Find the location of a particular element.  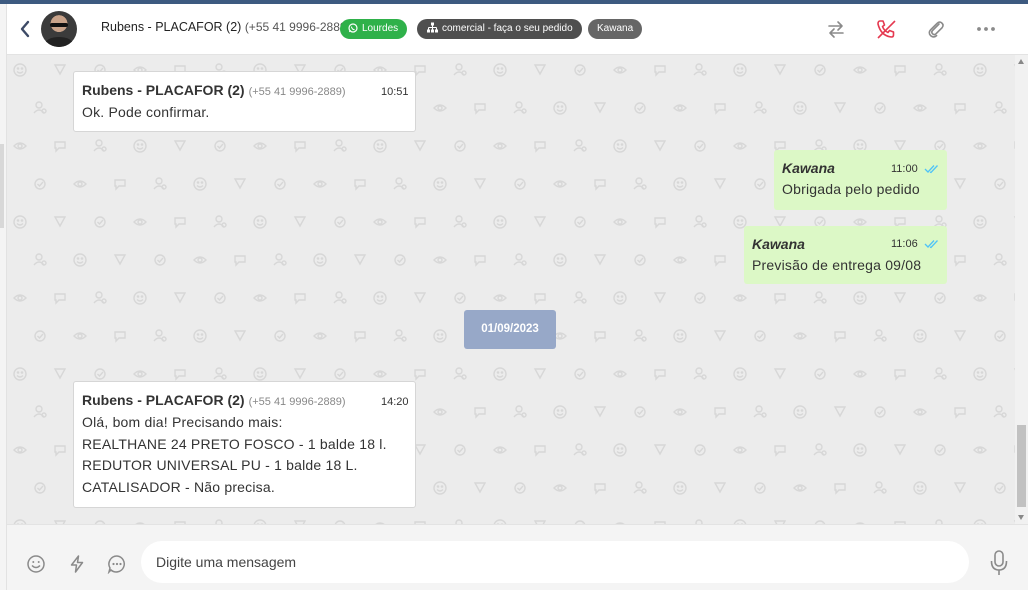

scroll-thumb is located at coordinates (1021, 466).